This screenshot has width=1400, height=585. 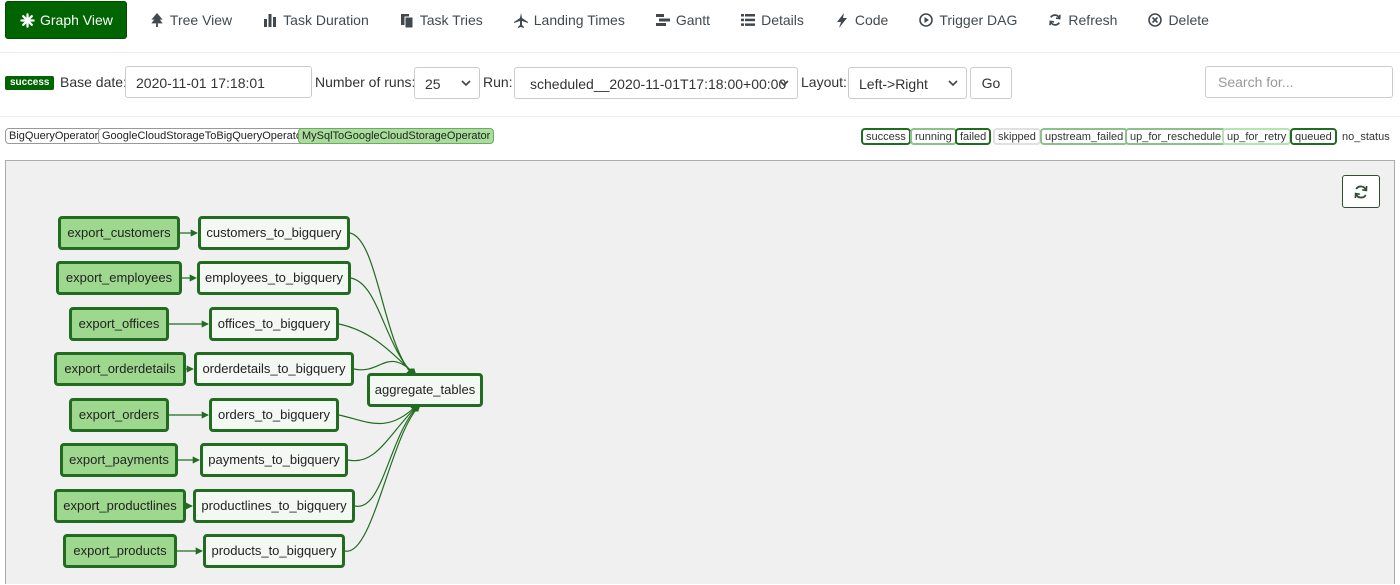 I want to click on state-legend-failed: failed, so click(x=973, y=136).